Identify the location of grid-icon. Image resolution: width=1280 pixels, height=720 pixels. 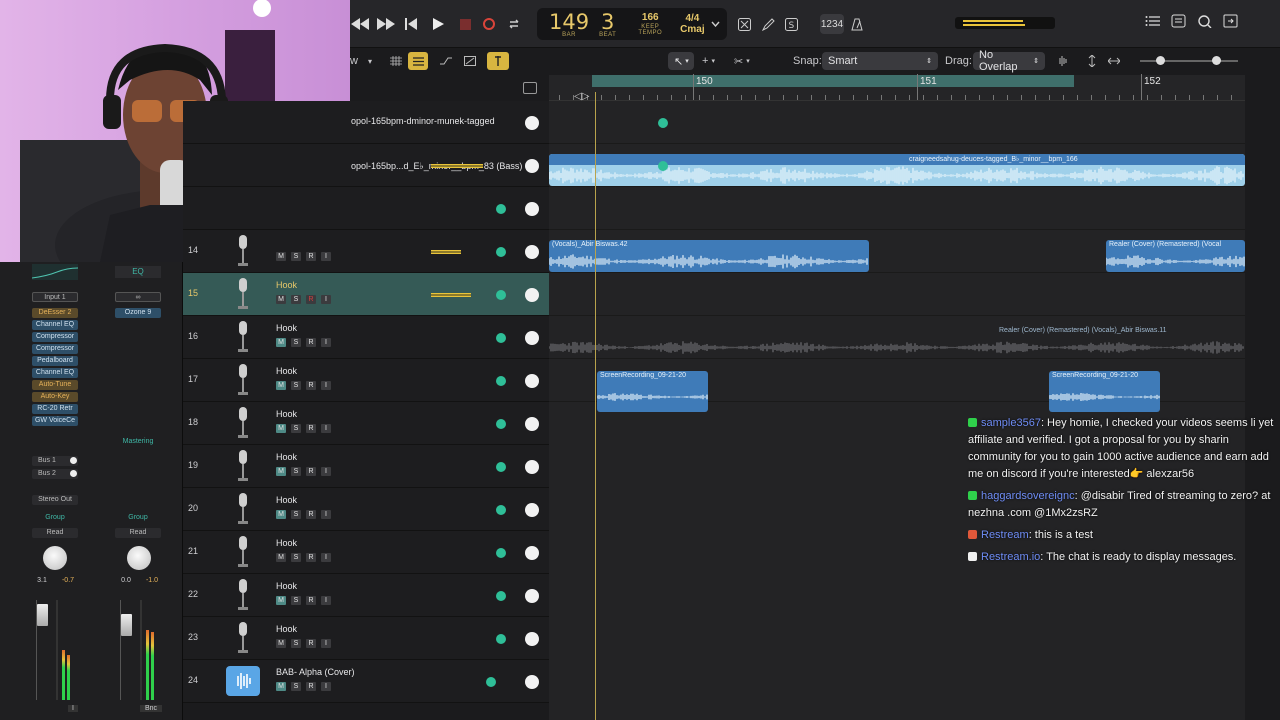
(396, 61).